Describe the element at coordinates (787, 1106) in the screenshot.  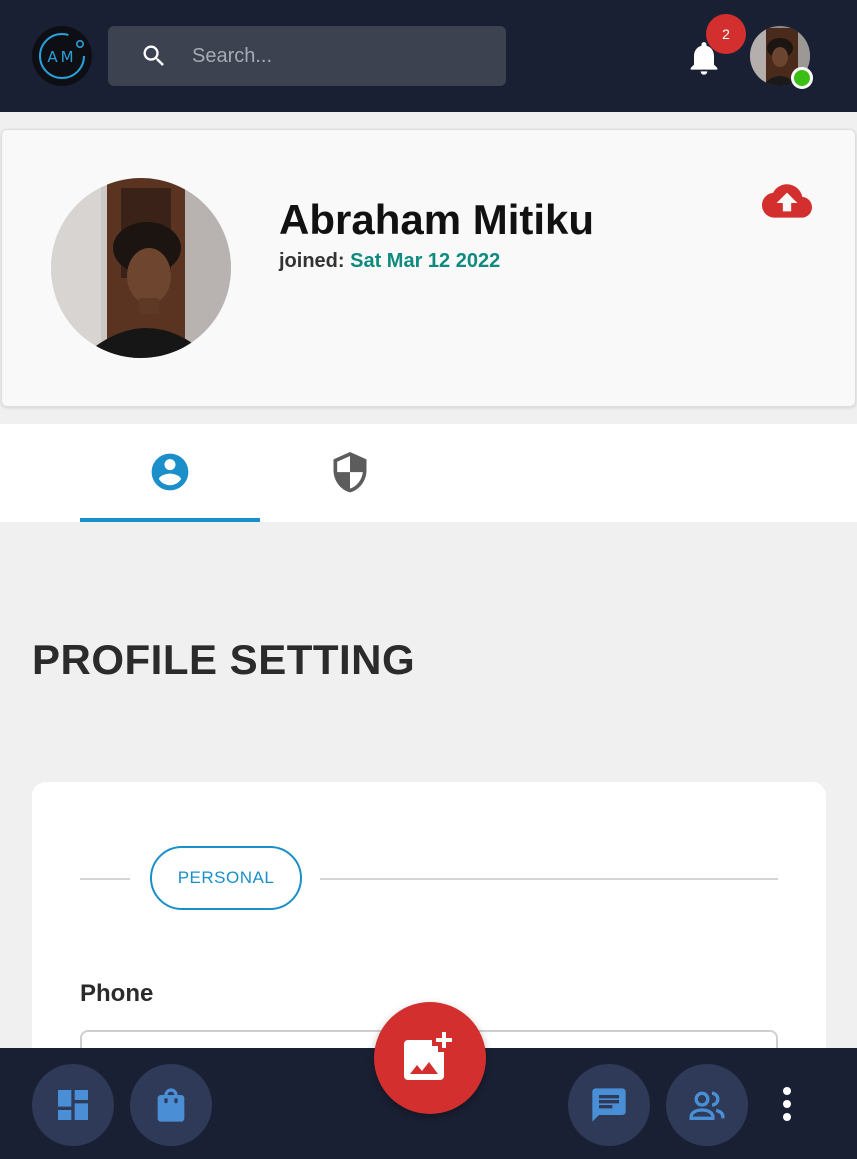
I see `more-vert-icon` at that location.